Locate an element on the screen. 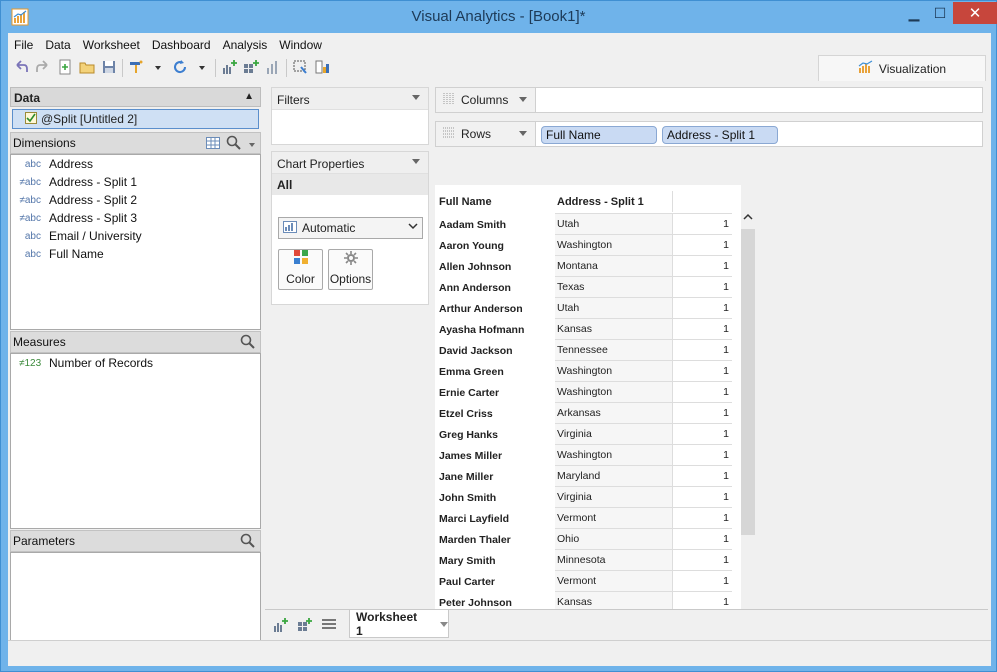 Image resolution: width=997 pixels, height=672 pixels. dimension-item: abc Address is located at coordinates (135, 164).